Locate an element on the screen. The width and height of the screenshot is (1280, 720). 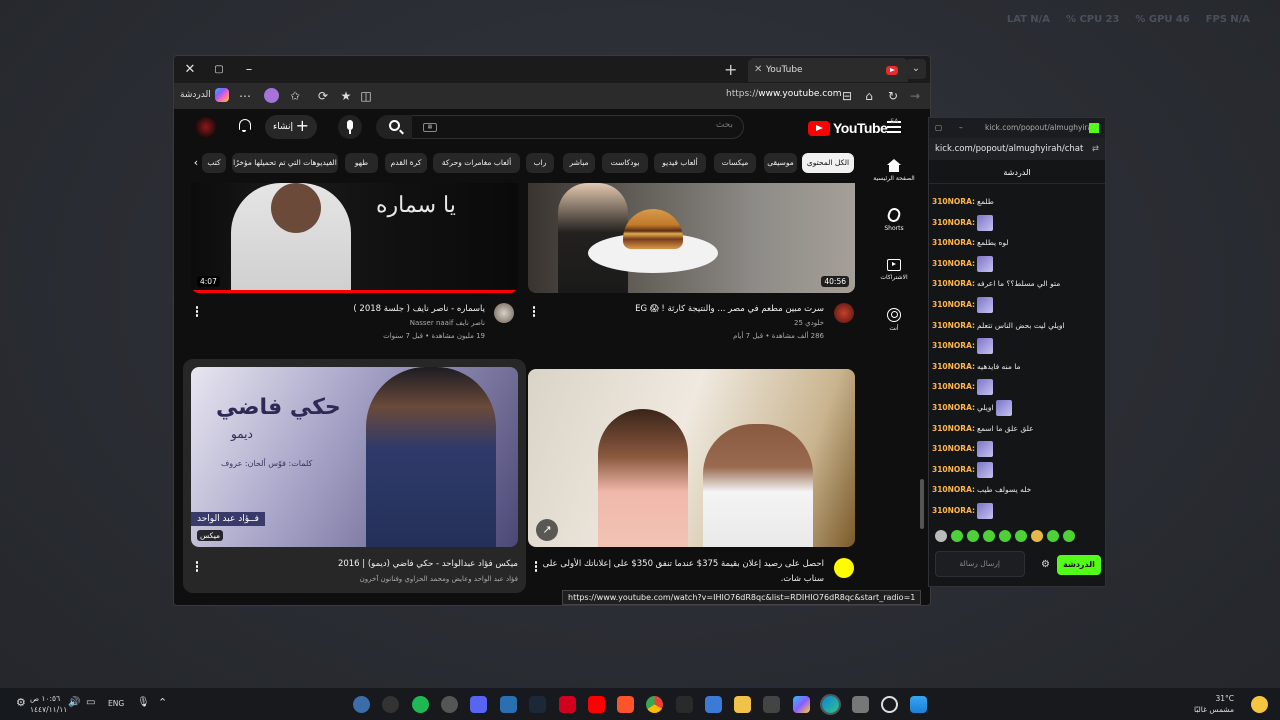
favorites-star-icon: ★ is located at coordinates (346, 96).